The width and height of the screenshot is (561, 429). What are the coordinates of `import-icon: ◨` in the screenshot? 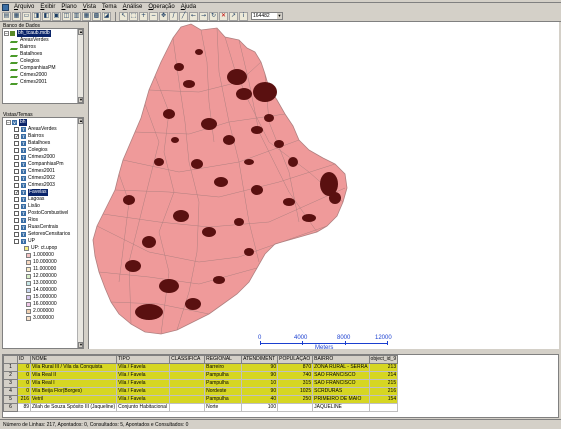 It's located at (36, 16).